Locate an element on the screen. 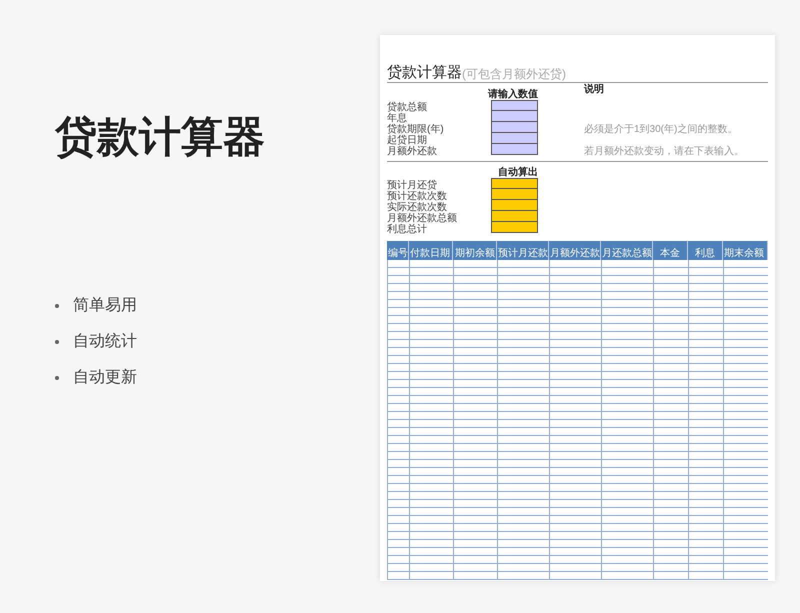 The image size is (800, 613). field-label: 年息 is located at coordinates (397, 118).